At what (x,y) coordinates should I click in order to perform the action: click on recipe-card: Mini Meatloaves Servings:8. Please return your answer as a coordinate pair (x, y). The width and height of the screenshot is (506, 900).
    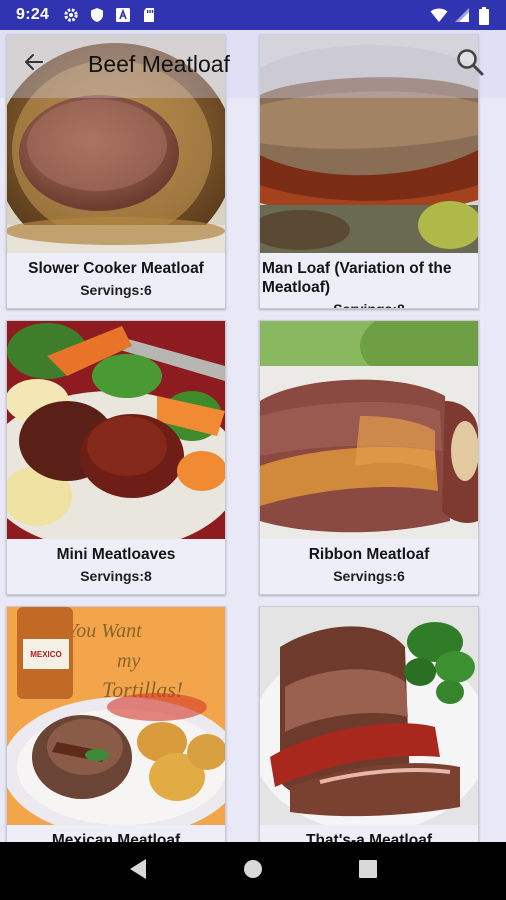
    Looking at the image, I should click on (116, 457).